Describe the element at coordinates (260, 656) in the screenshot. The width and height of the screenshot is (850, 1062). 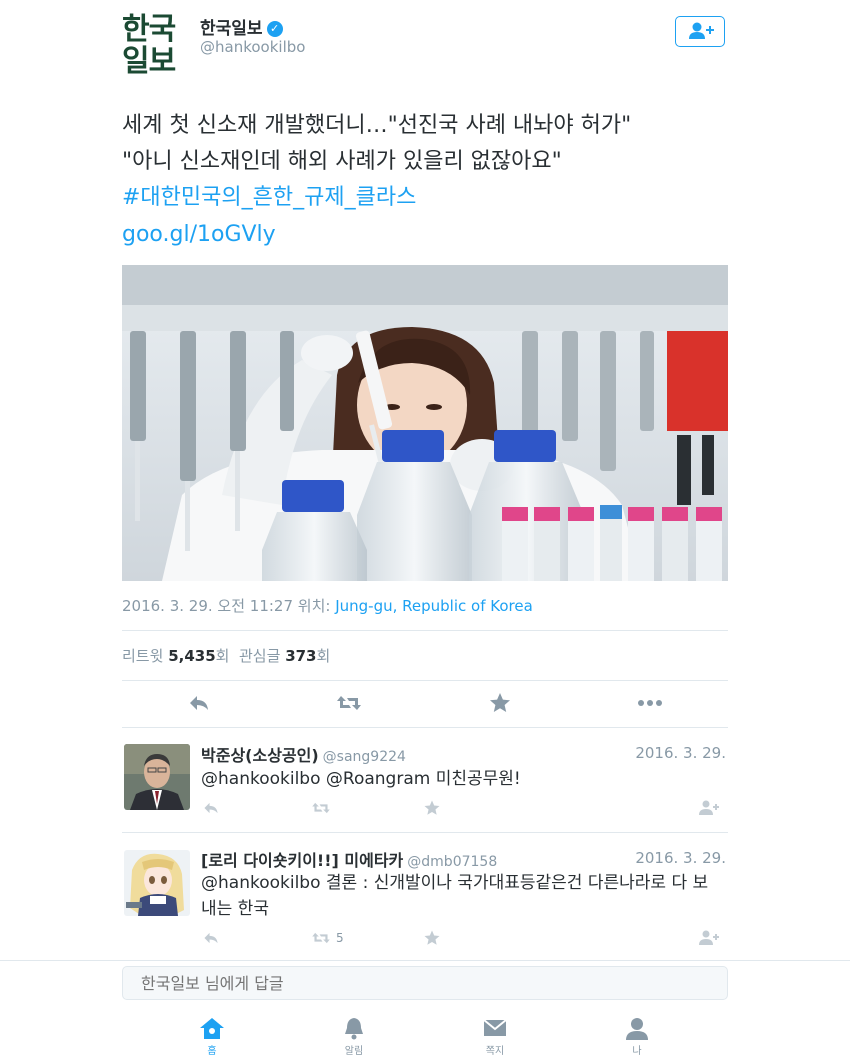
I see `like-label: 관심글` at that location.